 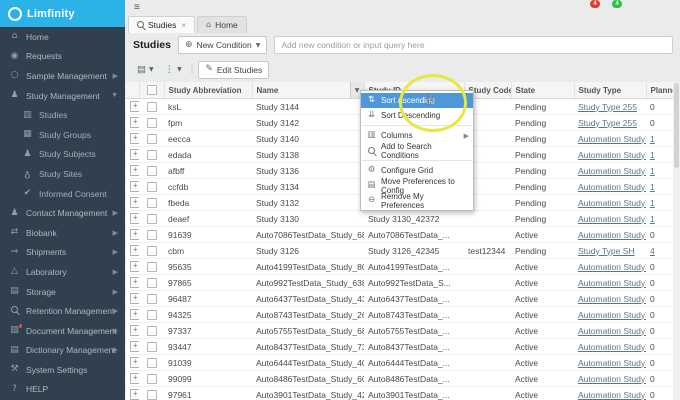 What do you see at coordinates (133, 90) in the screenshot?
I see `column-header-expand` at bounding box center [133, 90].